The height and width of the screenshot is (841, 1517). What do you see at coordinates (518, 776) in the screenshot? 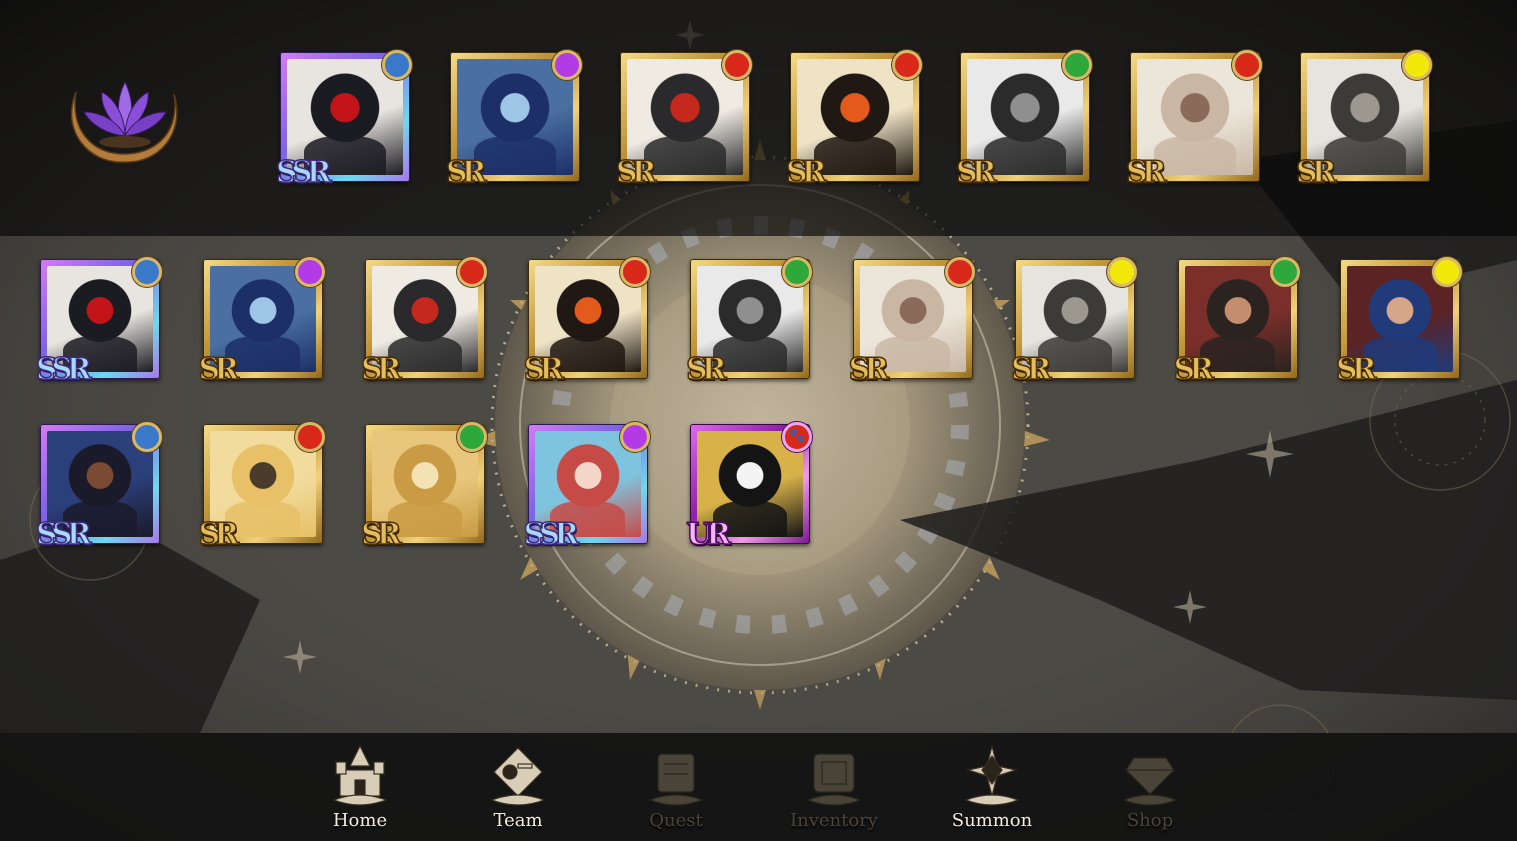
I see `weapons-icon` at bounding box center [518, 776].